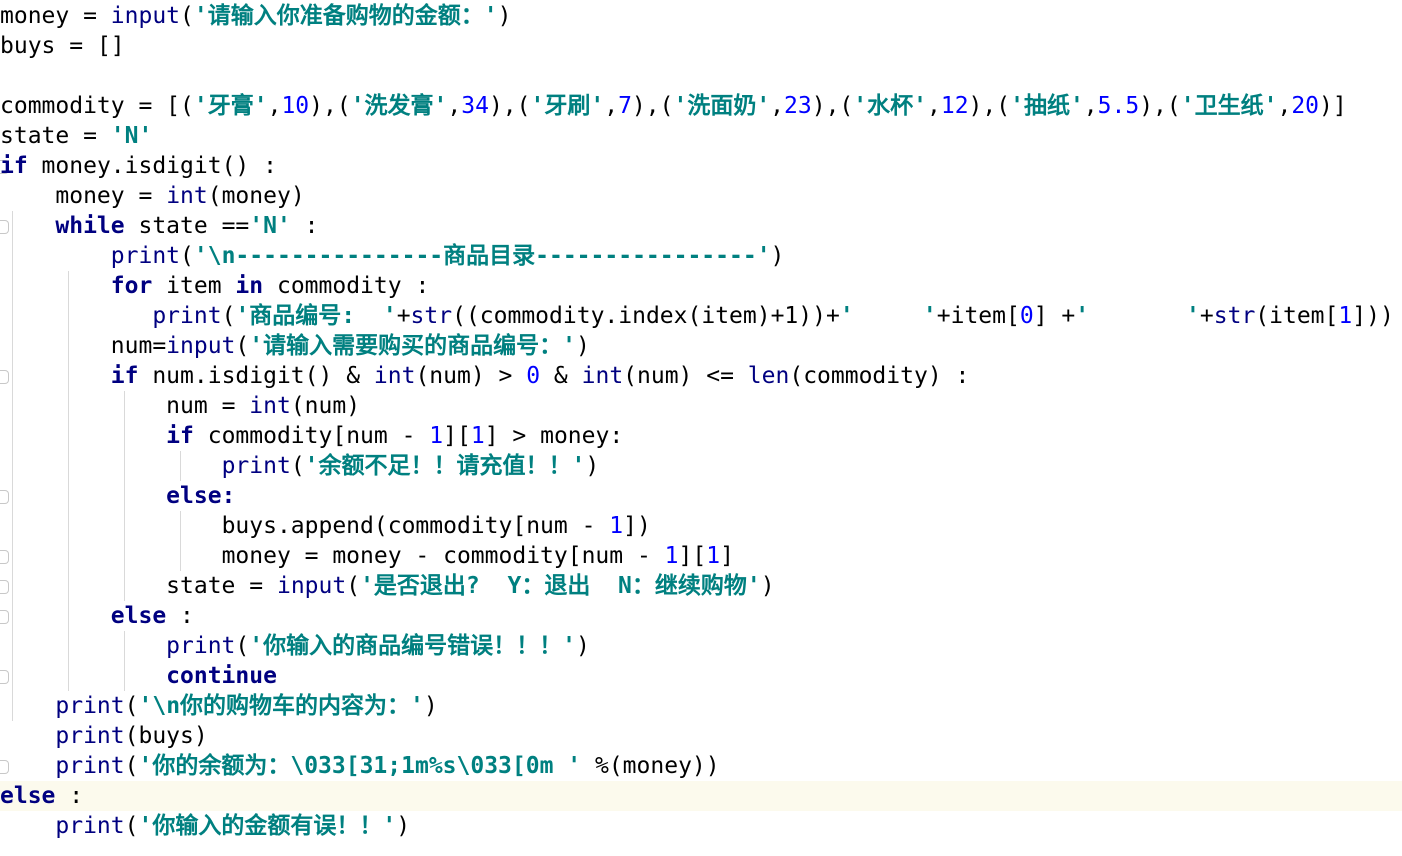  Describe the element at coordinates (346, 286) in the screenshot. I see `code-token: commodity :` at that location.